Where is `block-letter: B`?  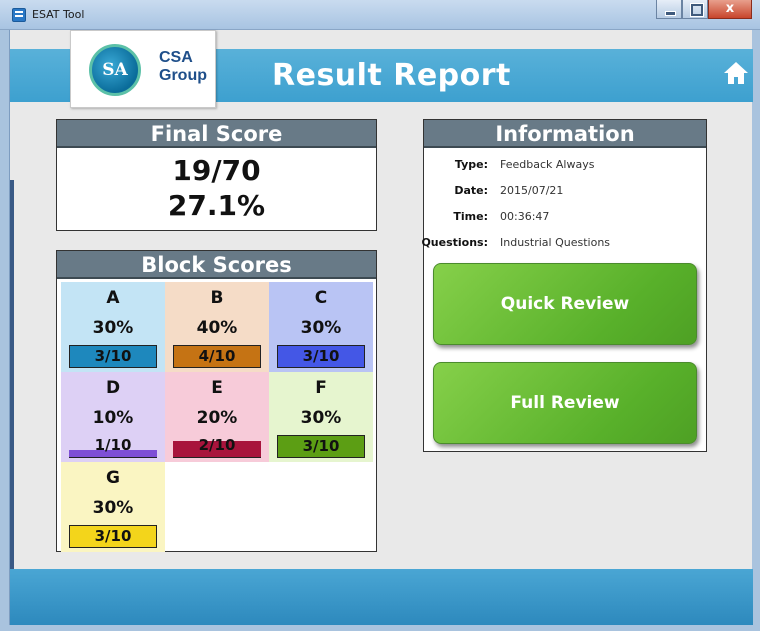
block-letter: B is located at coordinates (217, 298).